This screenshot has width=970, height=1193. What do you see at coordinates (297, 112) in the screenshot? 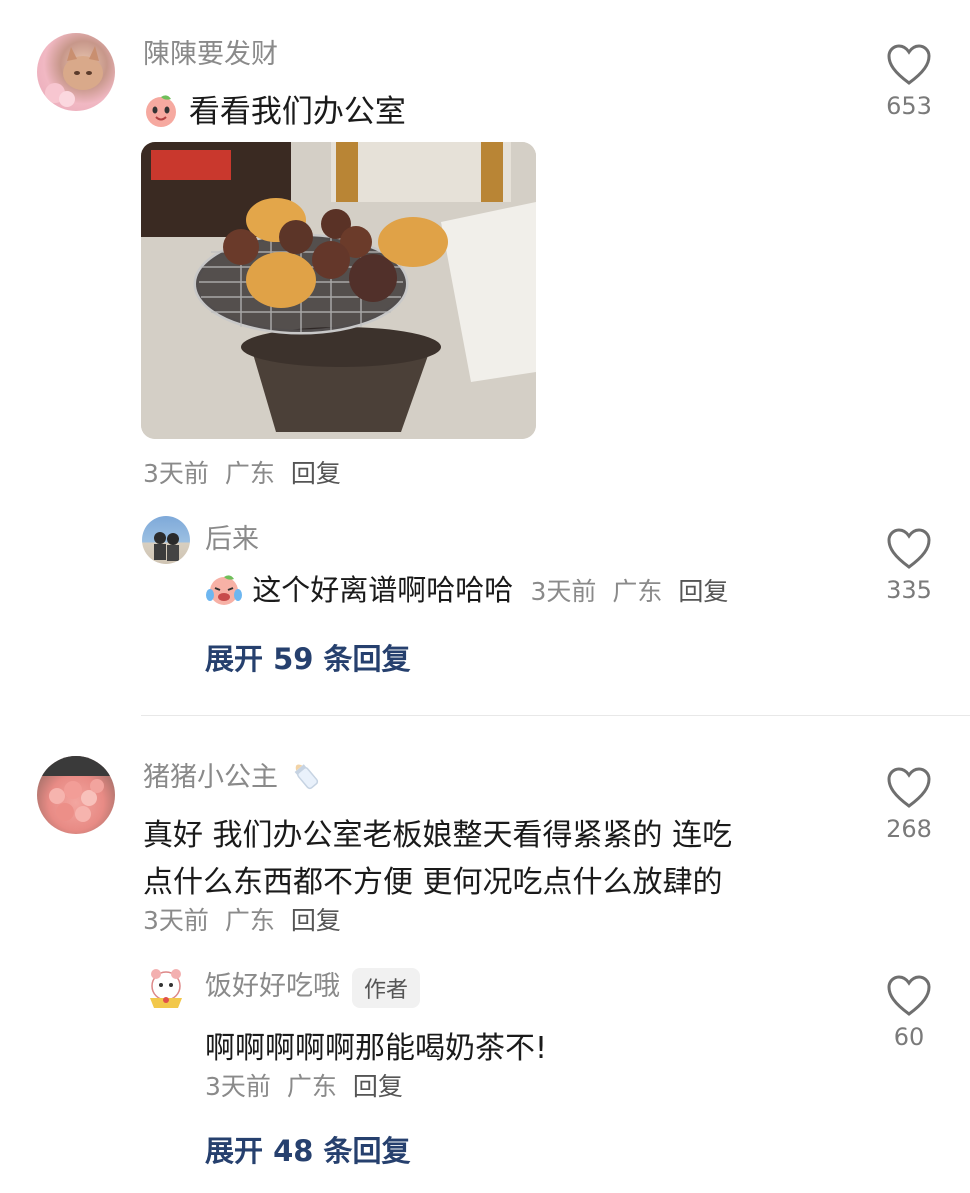
I see `comment-text: 看看我们办公室` at bounding box center [297, 112].